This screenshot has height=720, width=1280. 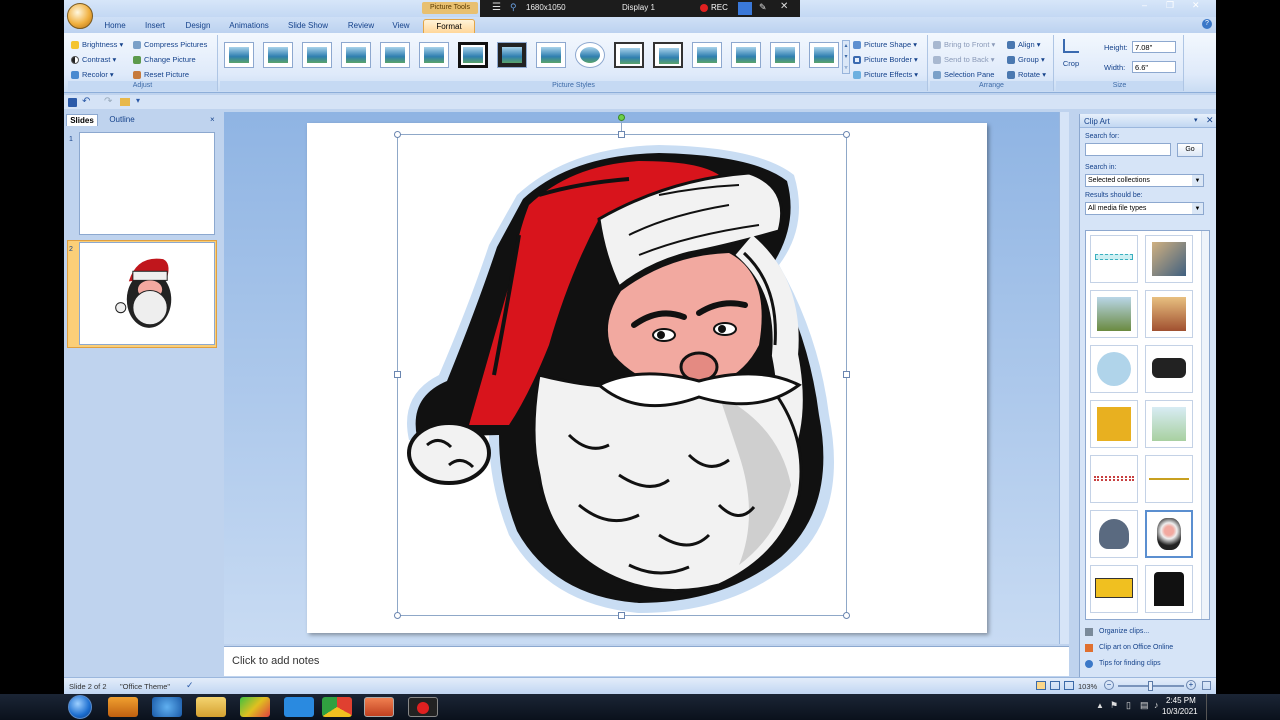 What do you see at coordinates (1136, 647) in the screenshot?
I see `clip-art-online-link: Clip art on Office Online` at bounding box center [1136, 647].